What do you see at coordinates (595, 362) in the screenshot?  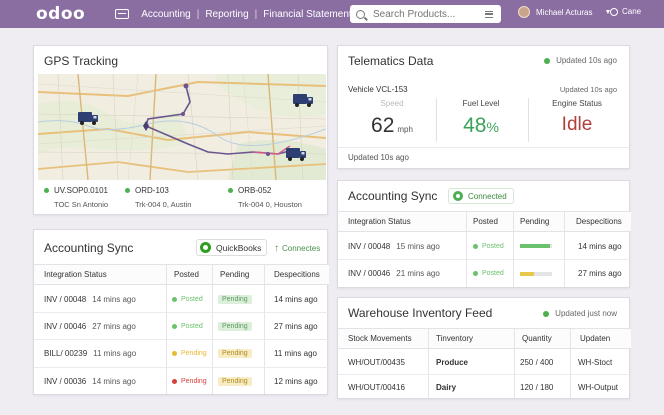 I see `location: WH-Stoct` at bounding box center [595, 362].